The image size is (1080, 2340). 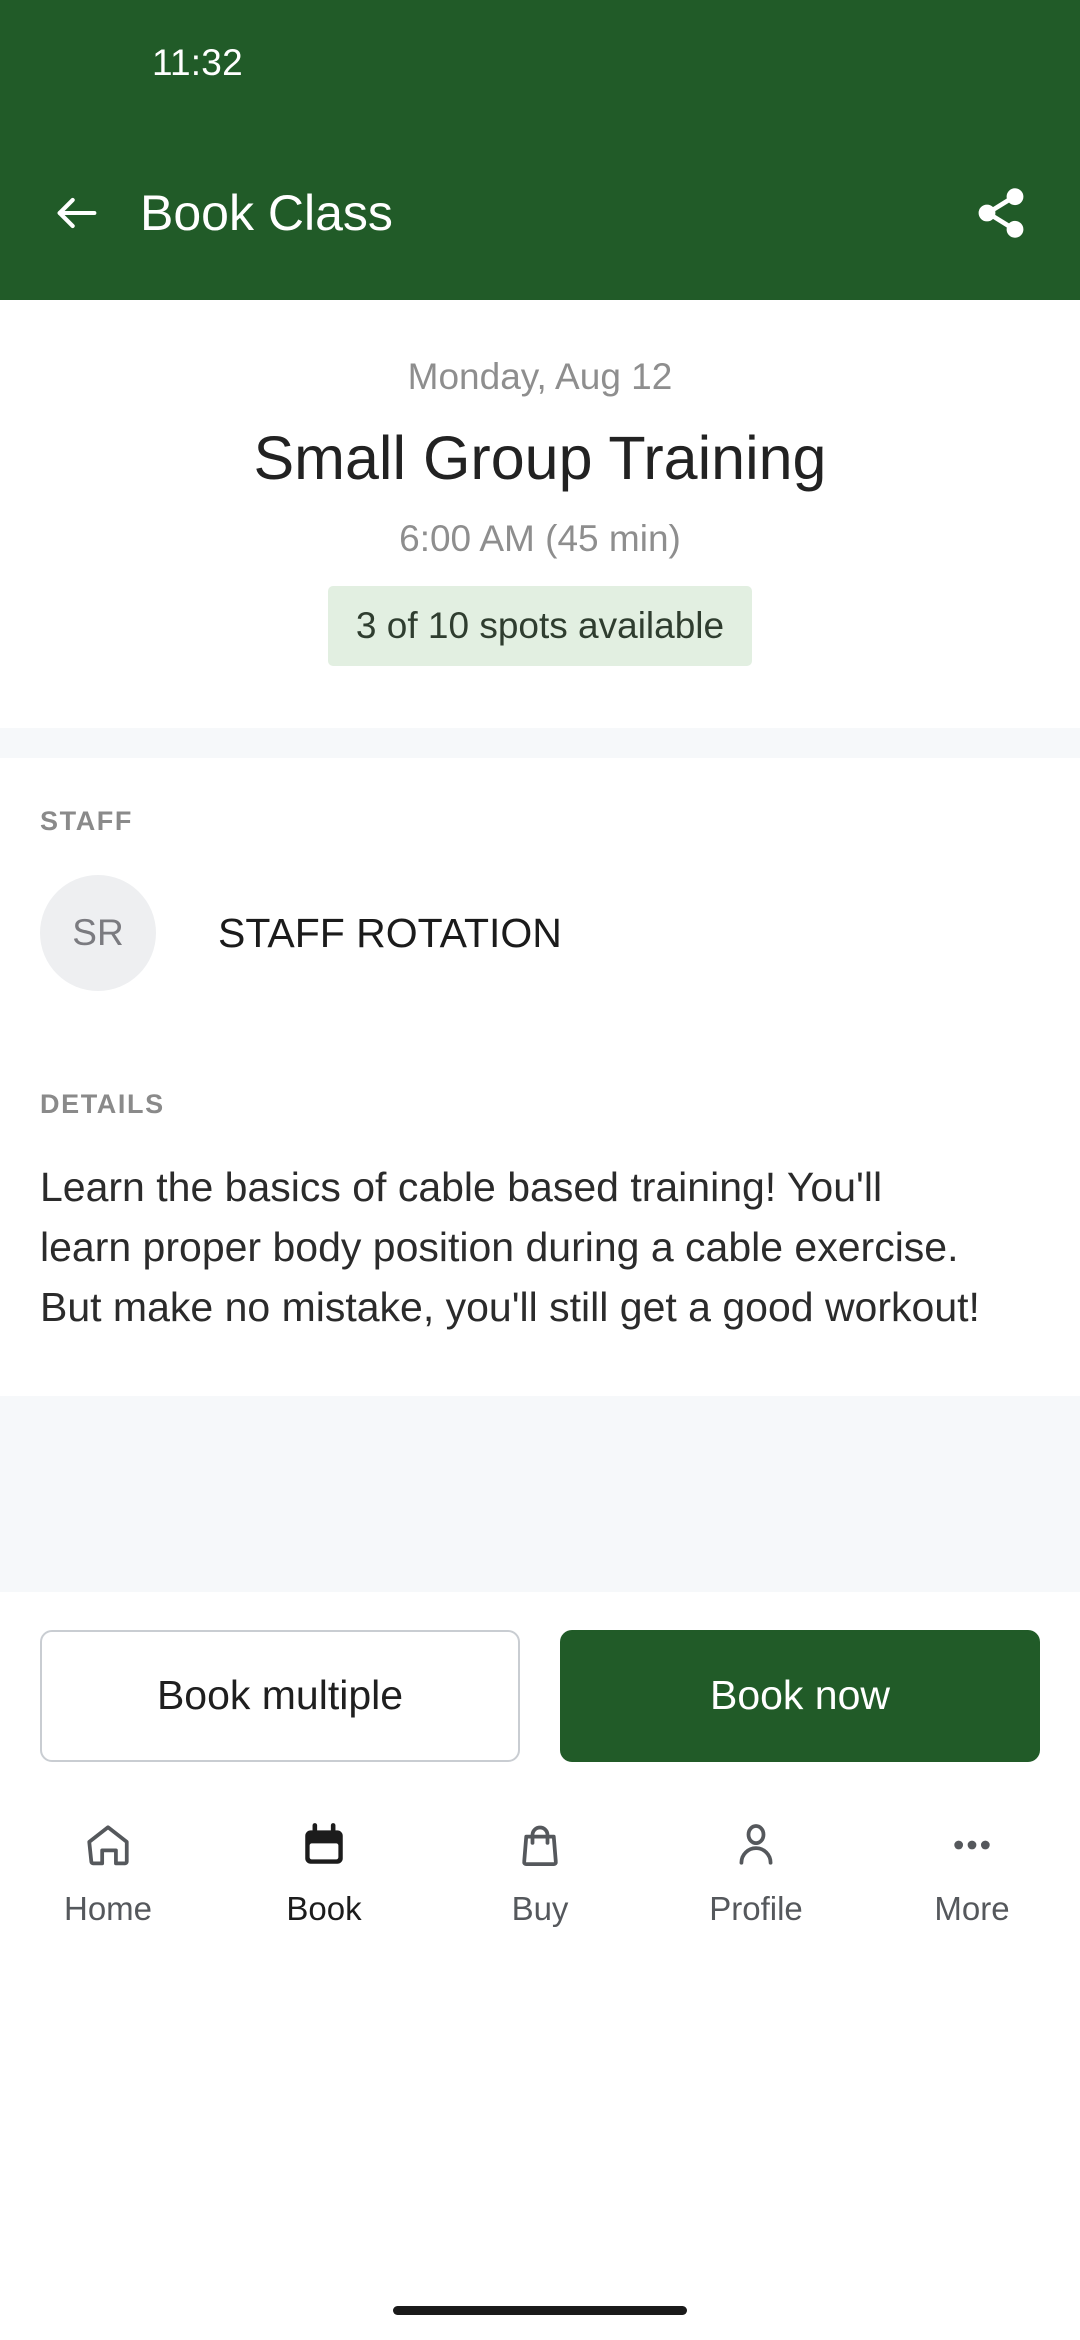 What do you see at coordinates (756, 1845) in the screenshot?
I see `person-icon` at bounding box center [756, 1845].